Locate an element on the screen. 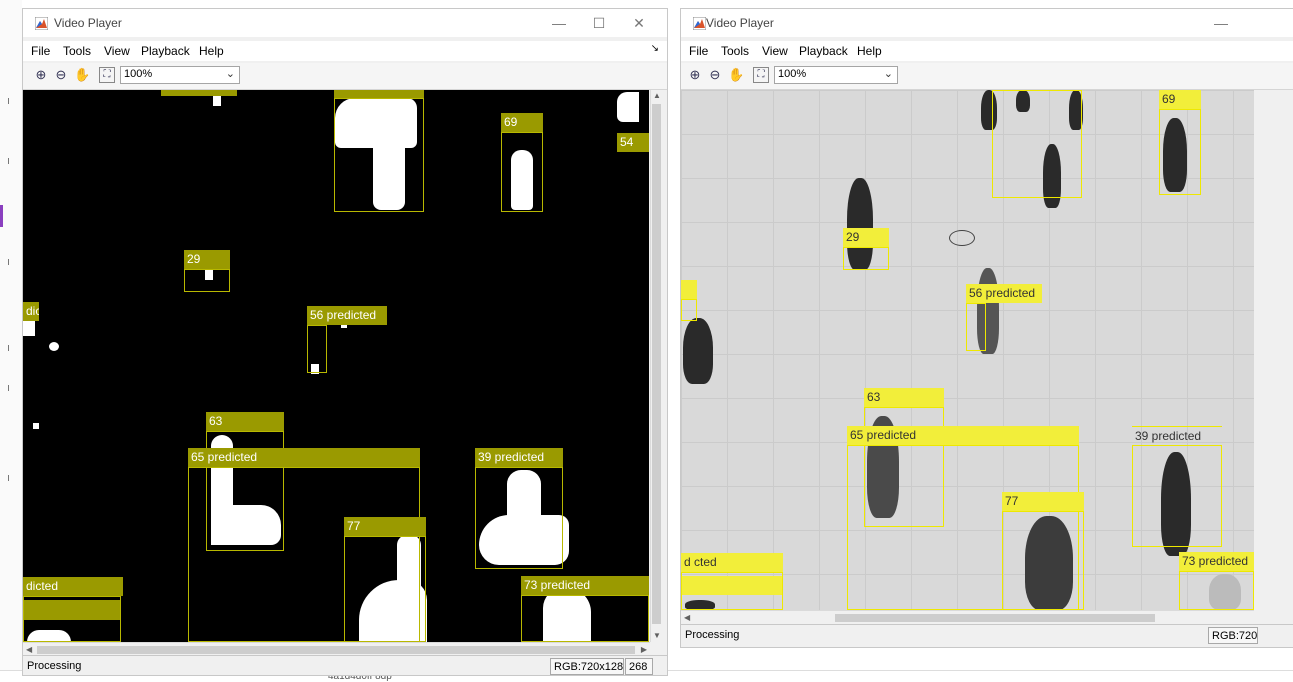  scroll-up-arrow-icon: ▲ is located at coordinates (657, 95).